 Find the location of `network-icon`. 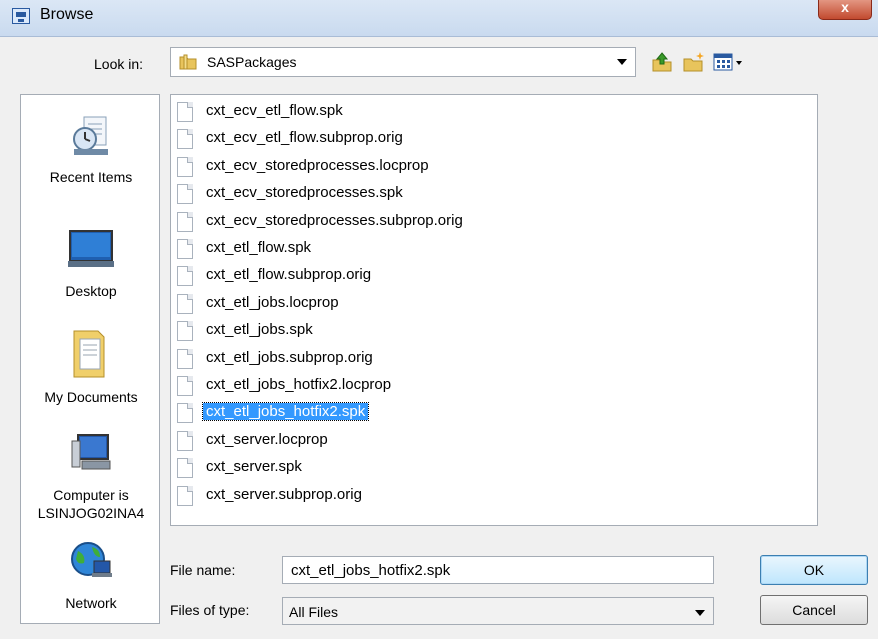

network-icon is located at coordinates (91, 559).